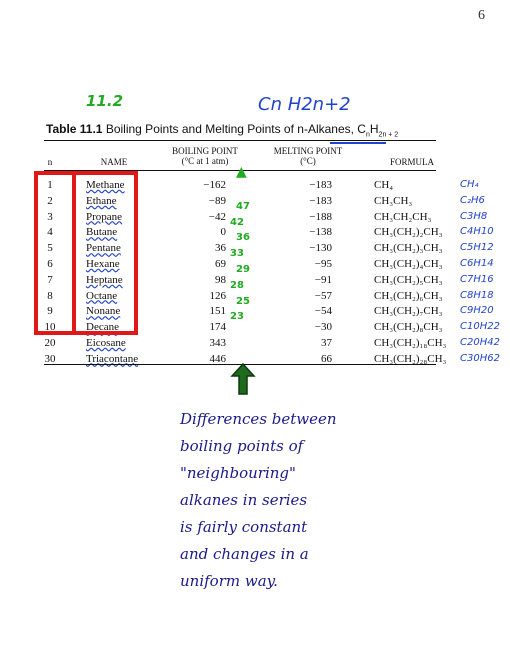 The height and width of the screenshot is (660, 510). Describe the element at coordinates (237, 222) in the screenshot. I see `bp-difference: 42` at that location.